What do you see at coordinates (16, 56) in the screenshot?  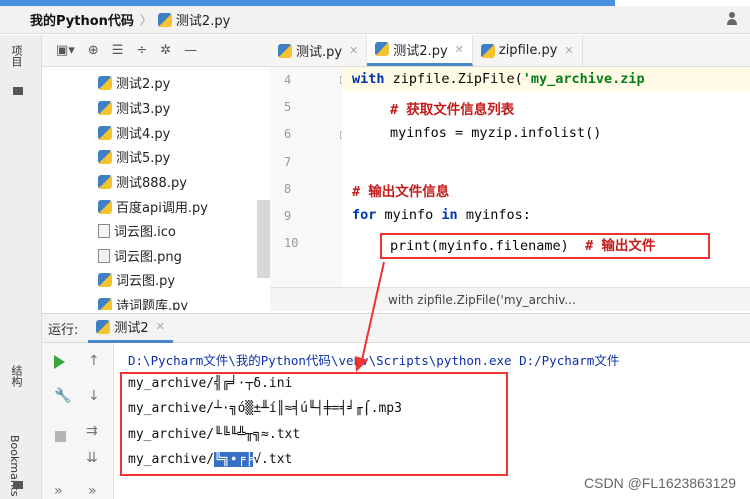 I see `side-tab-project: 项目` at bounding box center [16, 56].